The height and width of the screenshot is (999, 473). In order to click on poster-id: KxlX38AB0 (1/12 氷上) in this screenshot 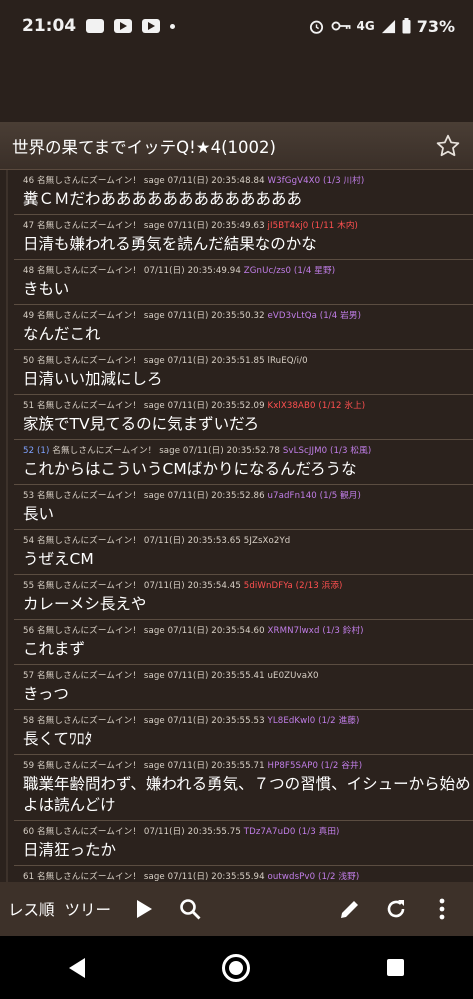, I will do `click(317, 406)`.